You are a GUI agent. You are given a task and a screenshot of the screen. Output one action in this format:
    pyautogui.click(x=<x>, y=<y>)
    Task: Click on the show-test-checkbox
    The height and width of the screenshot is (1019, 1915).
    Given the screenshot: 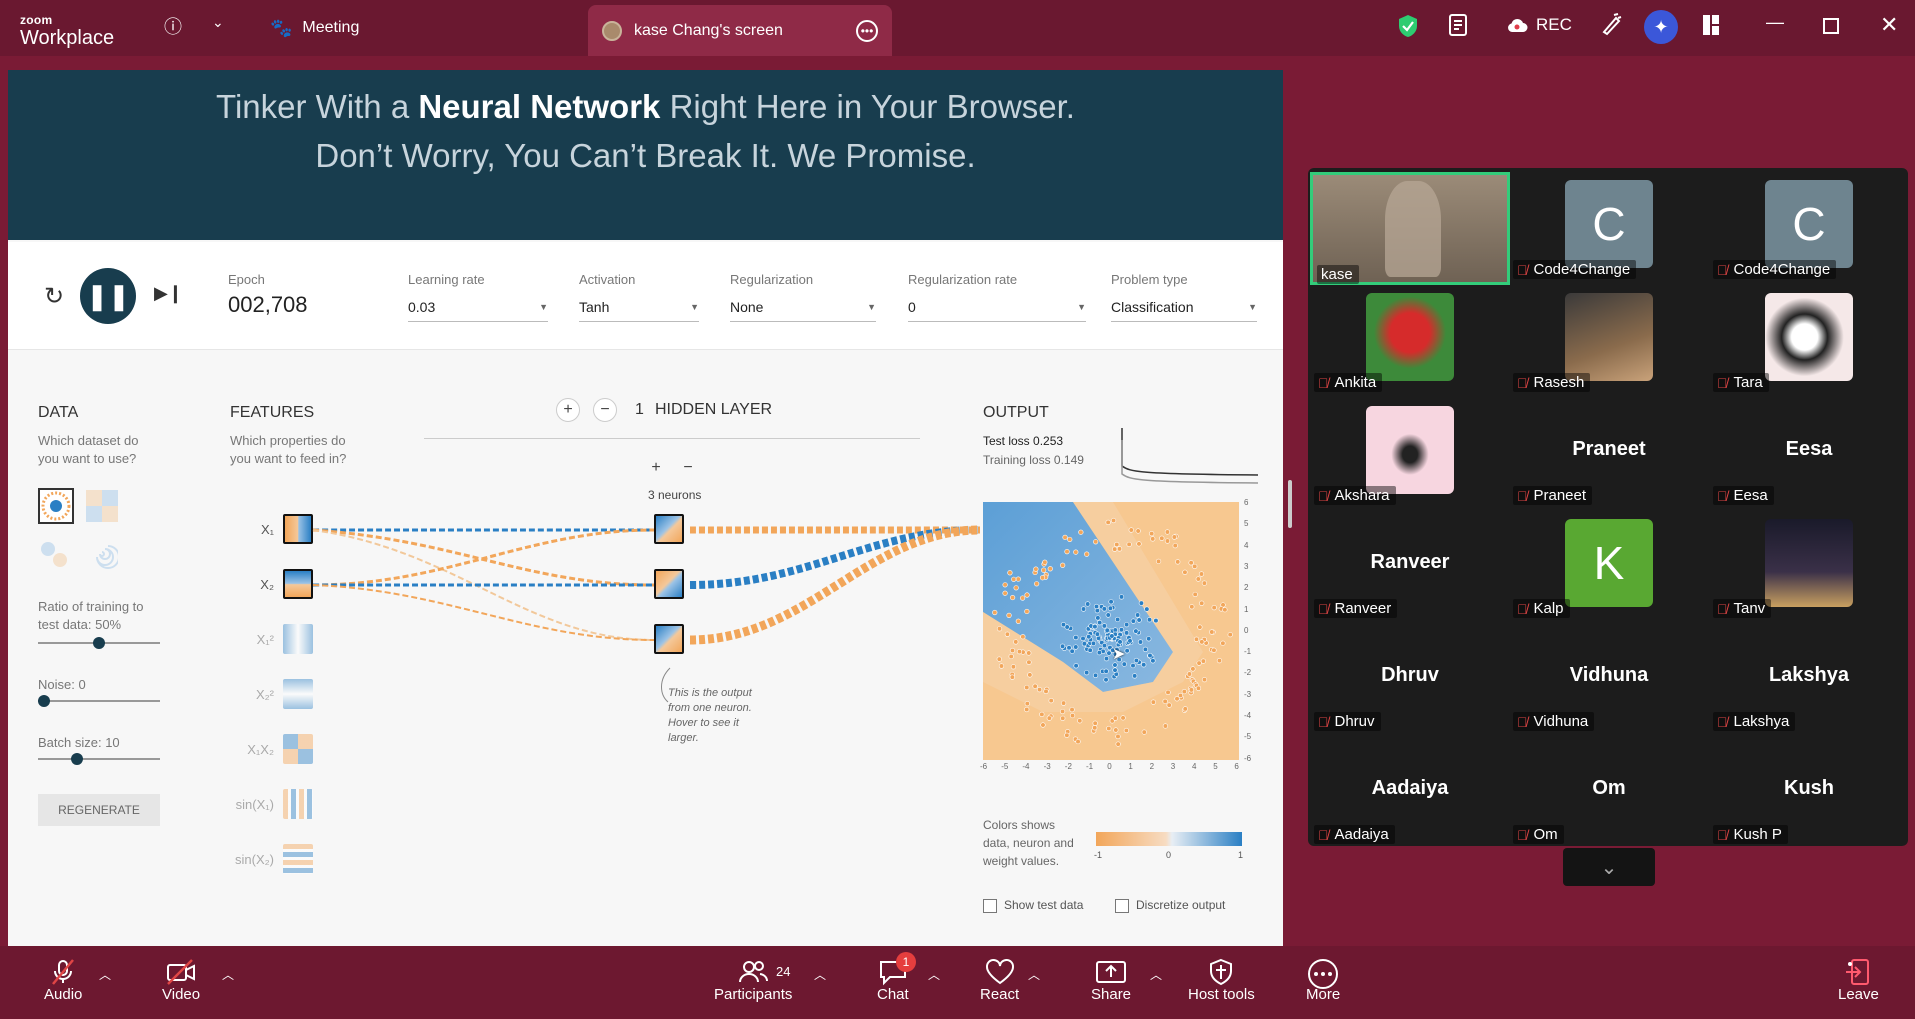 What is the action you would take?
    pyautogui.click(x=990, y=906)
    